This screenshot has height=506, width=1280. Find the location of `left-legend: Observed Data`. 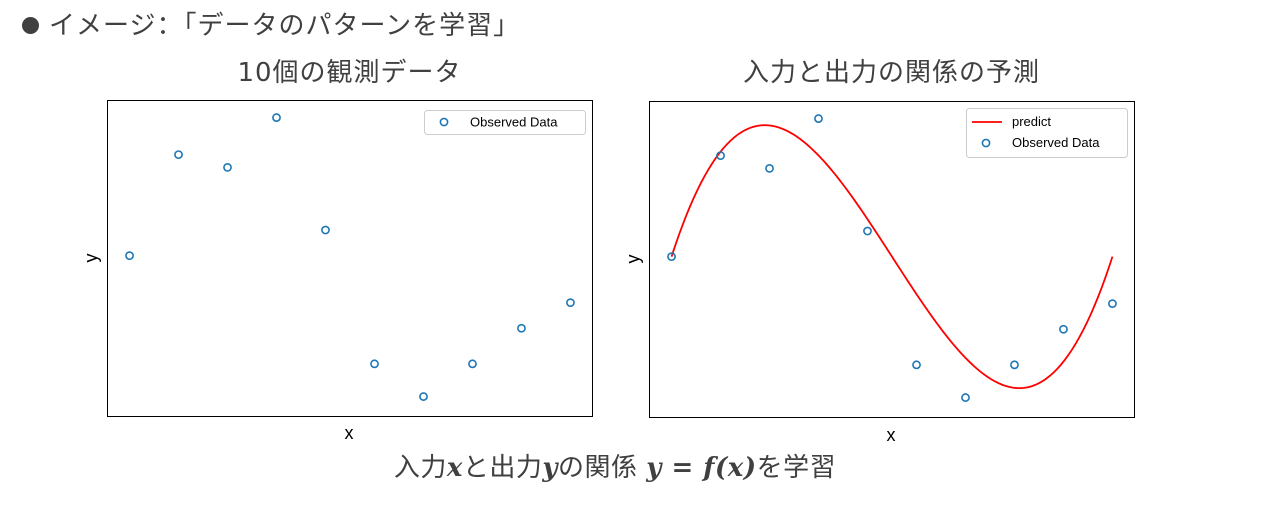

left-legend: Observed Data is located at coordinates (505, 122).